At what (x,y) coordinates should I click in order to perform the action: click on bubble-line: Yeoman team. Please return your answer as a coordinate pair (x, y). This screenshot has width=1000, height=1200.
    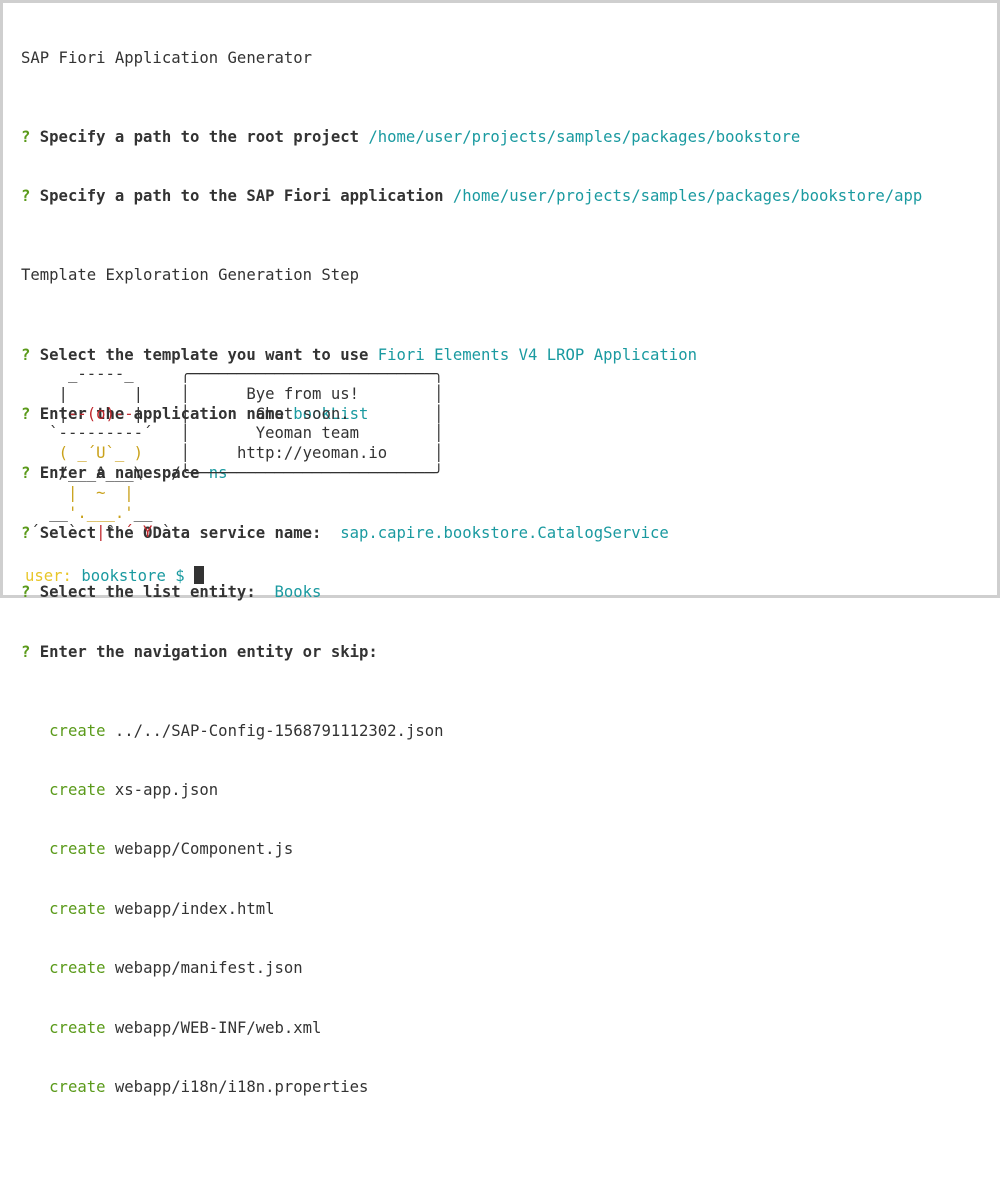
    Looking at the image, I should click on (307, 433).